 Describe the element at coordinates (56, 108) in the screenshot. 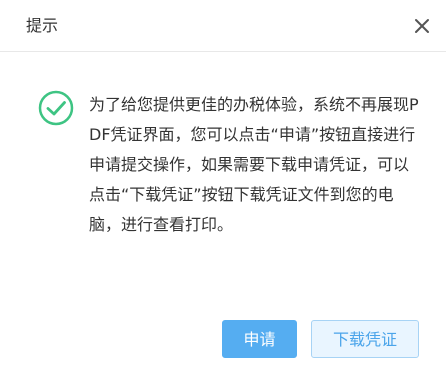

I see `check-circle-icon` at that location.